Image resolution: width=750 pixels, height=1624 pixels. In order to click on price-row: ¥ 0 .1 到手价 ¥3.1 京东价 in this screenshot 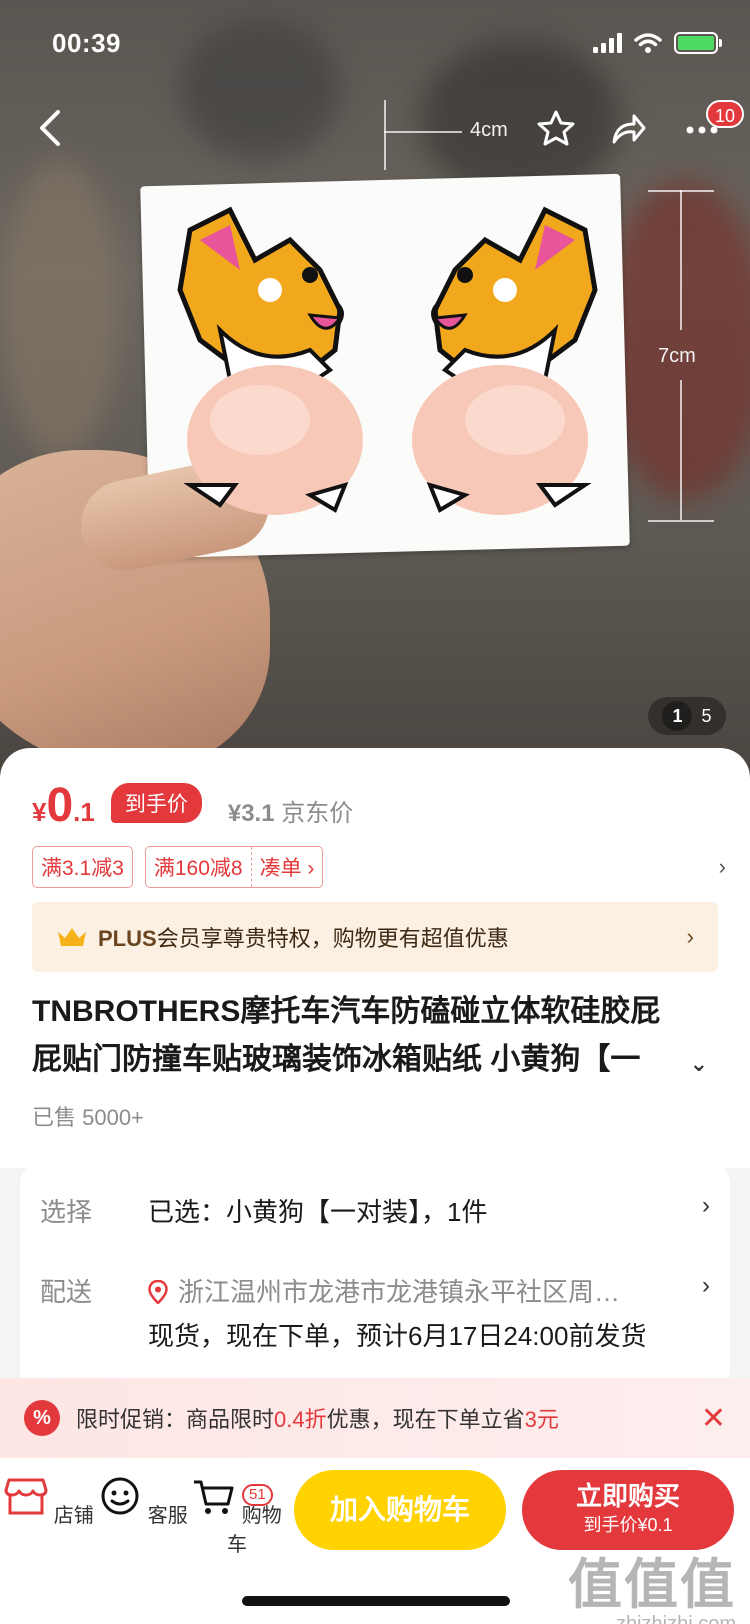, I will do `click(192, 805)`.